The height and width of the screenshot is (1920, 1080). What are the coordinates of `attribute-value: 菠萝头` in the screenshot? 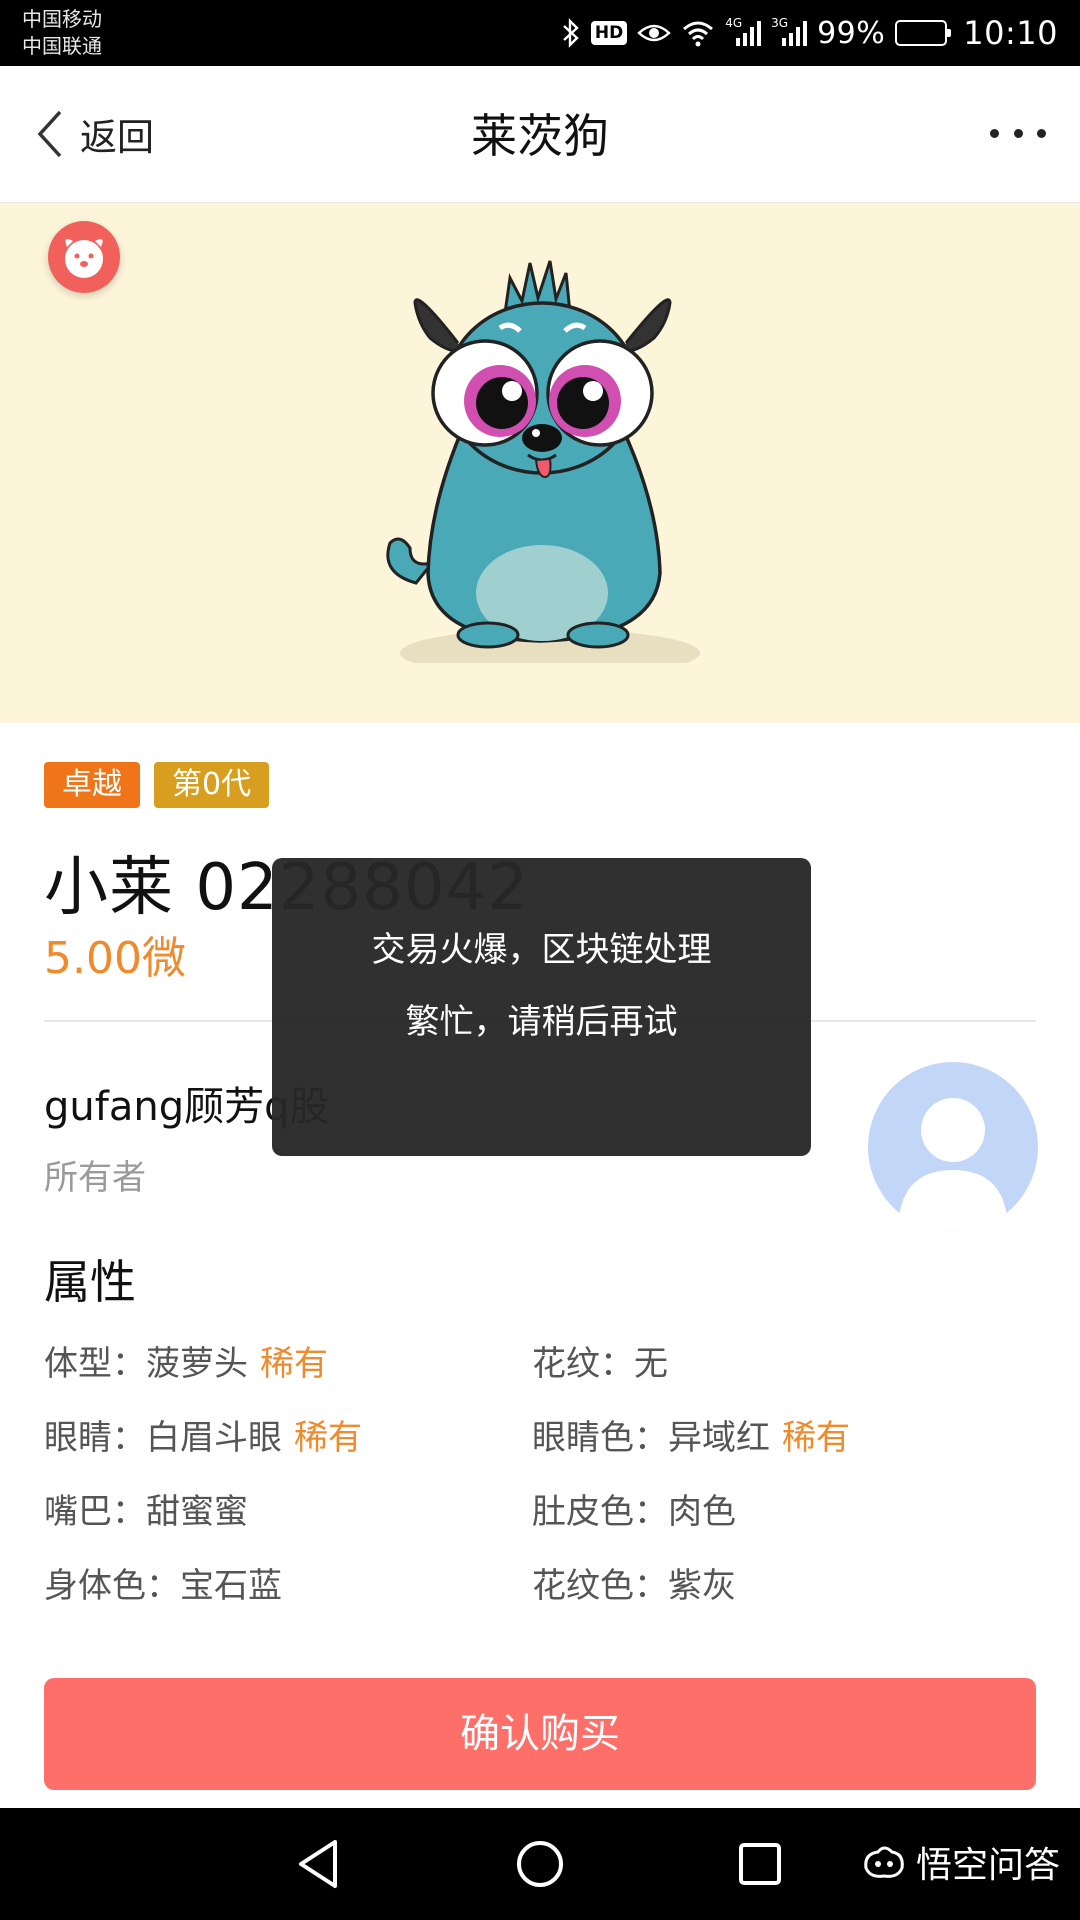 It's located at (197, 1364).